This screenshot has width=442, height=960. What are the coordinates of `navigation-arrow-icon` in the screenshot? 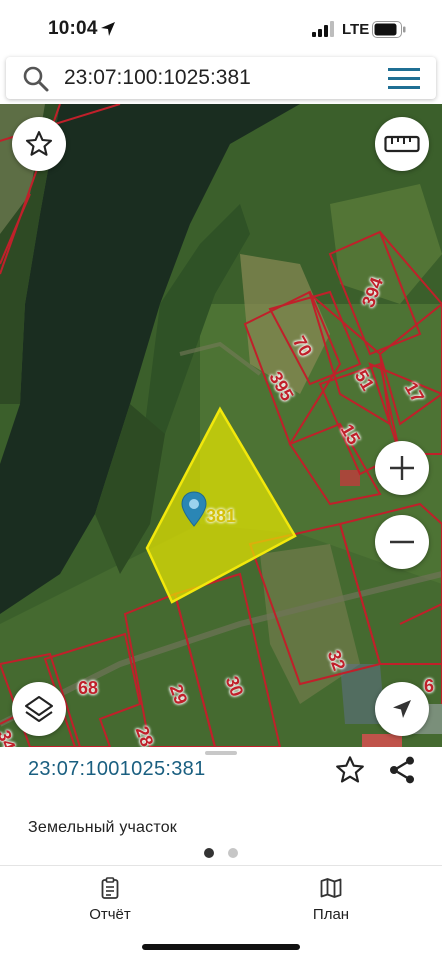 It's located at (402, 709).